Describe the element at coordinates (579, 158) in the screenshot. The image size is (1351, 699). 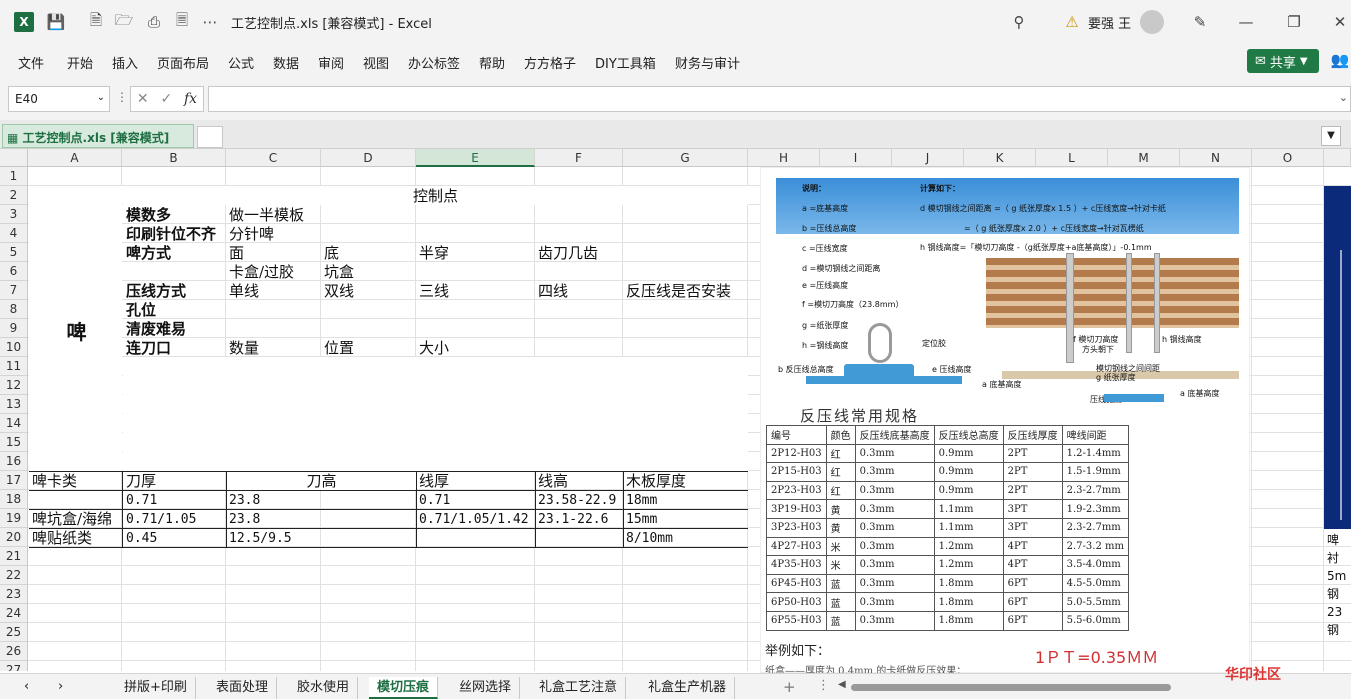
I see `column-header-f: F` at that location.